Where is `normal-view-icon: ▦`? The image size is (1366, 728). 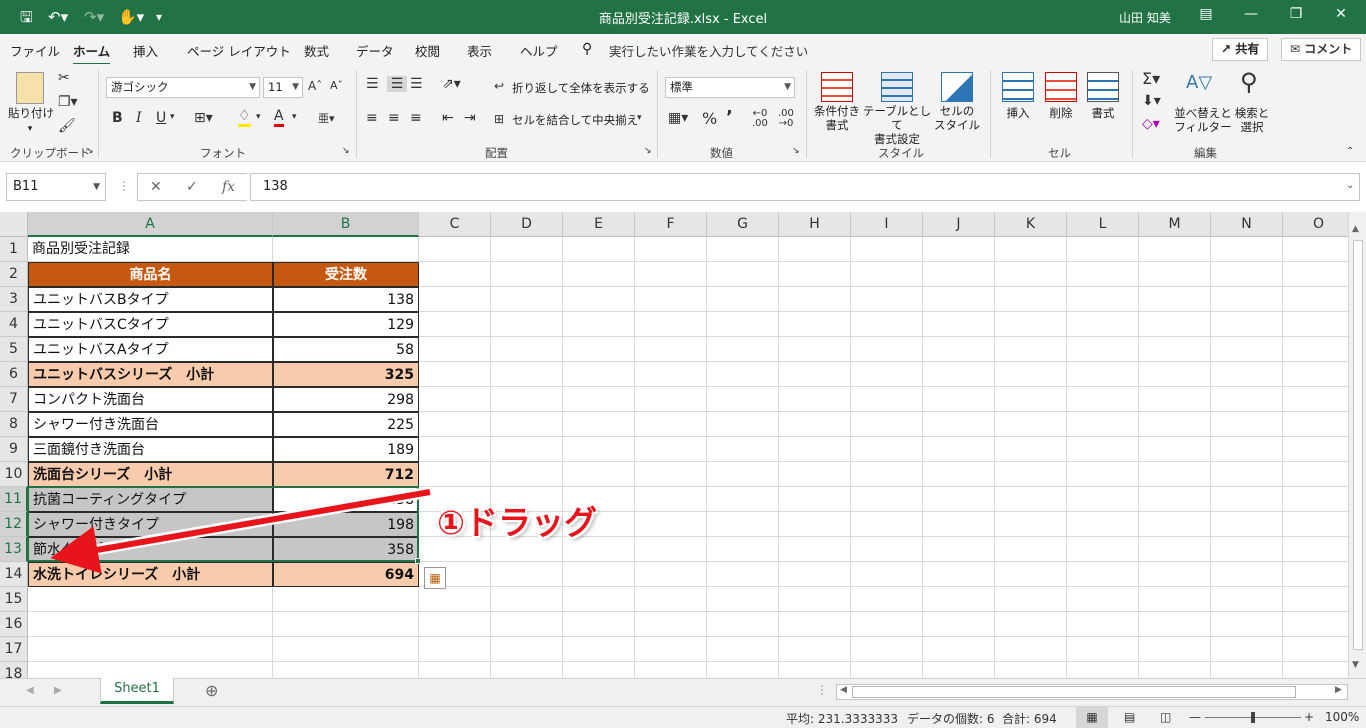 normal-view-icon: ▦ is located at coordinates (1092, 717).